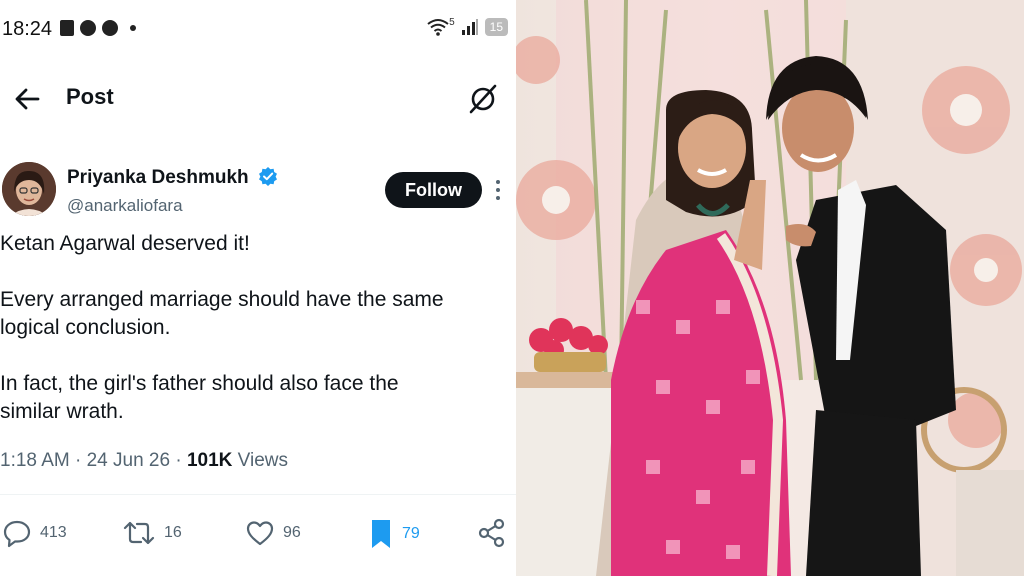 This screenshot has height=576, width=1024. I want to click on grok-icon, so click(483, 99).